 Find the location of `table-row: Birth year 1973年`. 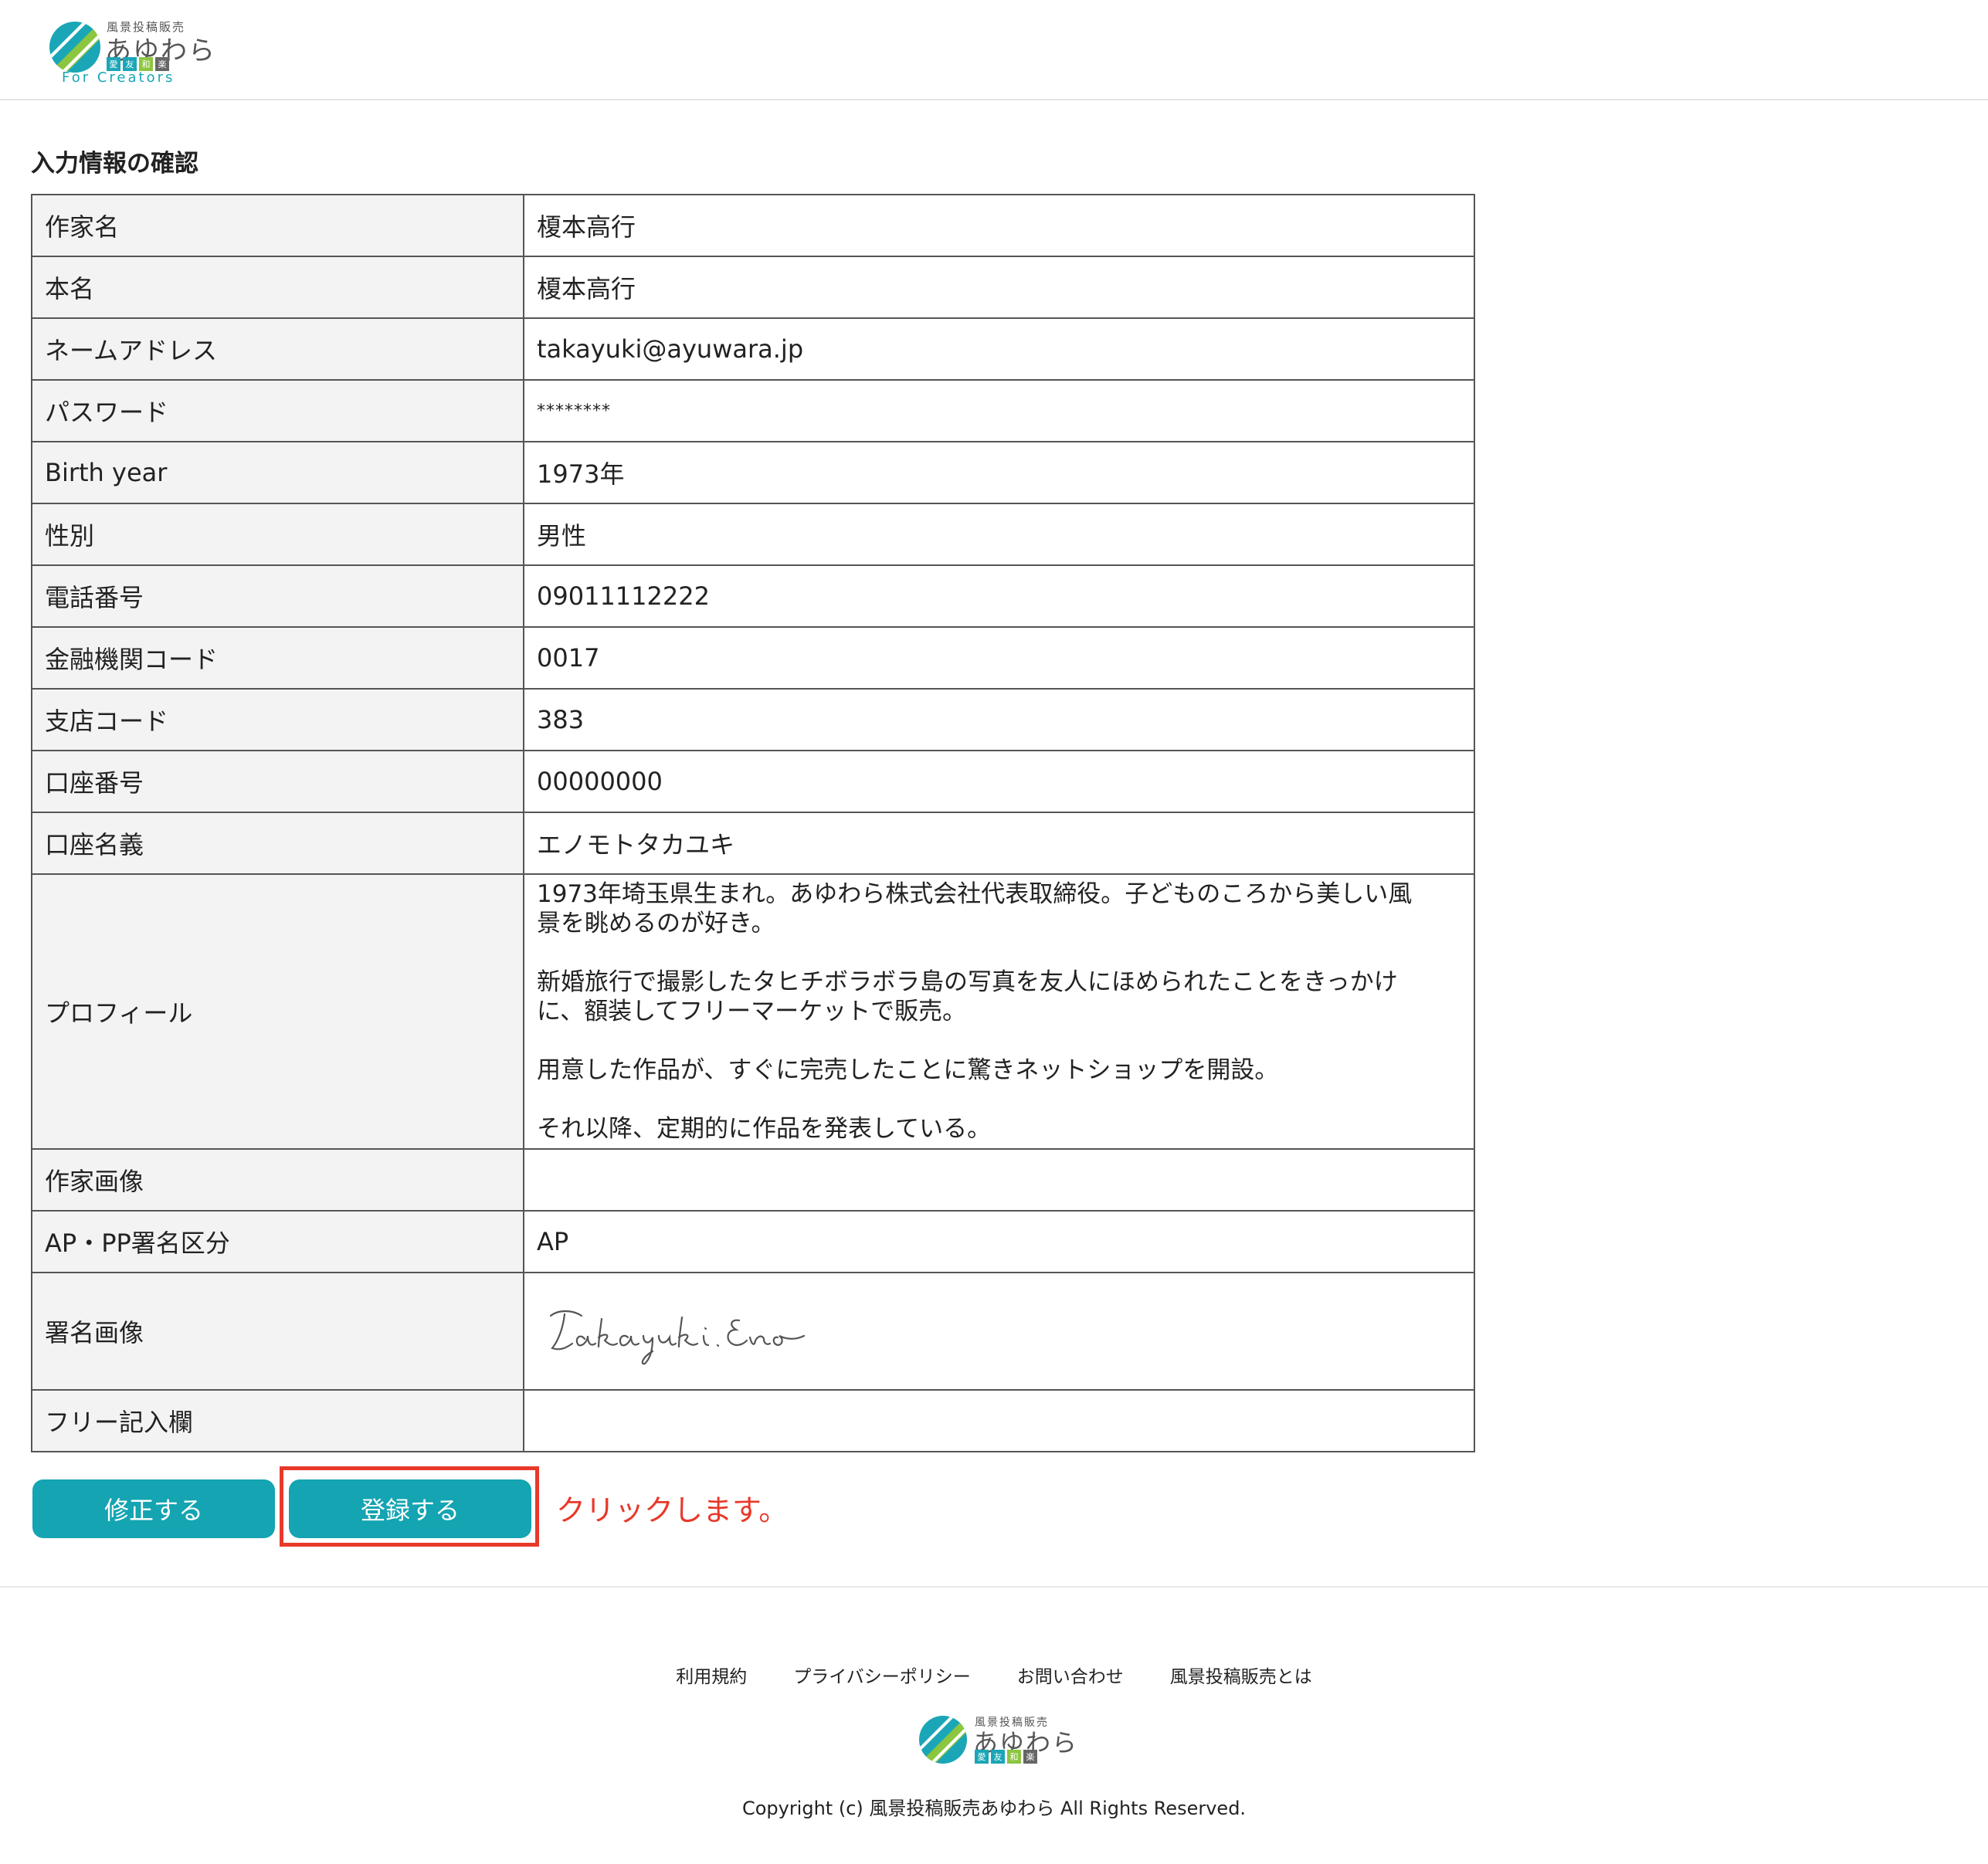

table-row: Birth year 1973年 is located at coordinates (753, 472).